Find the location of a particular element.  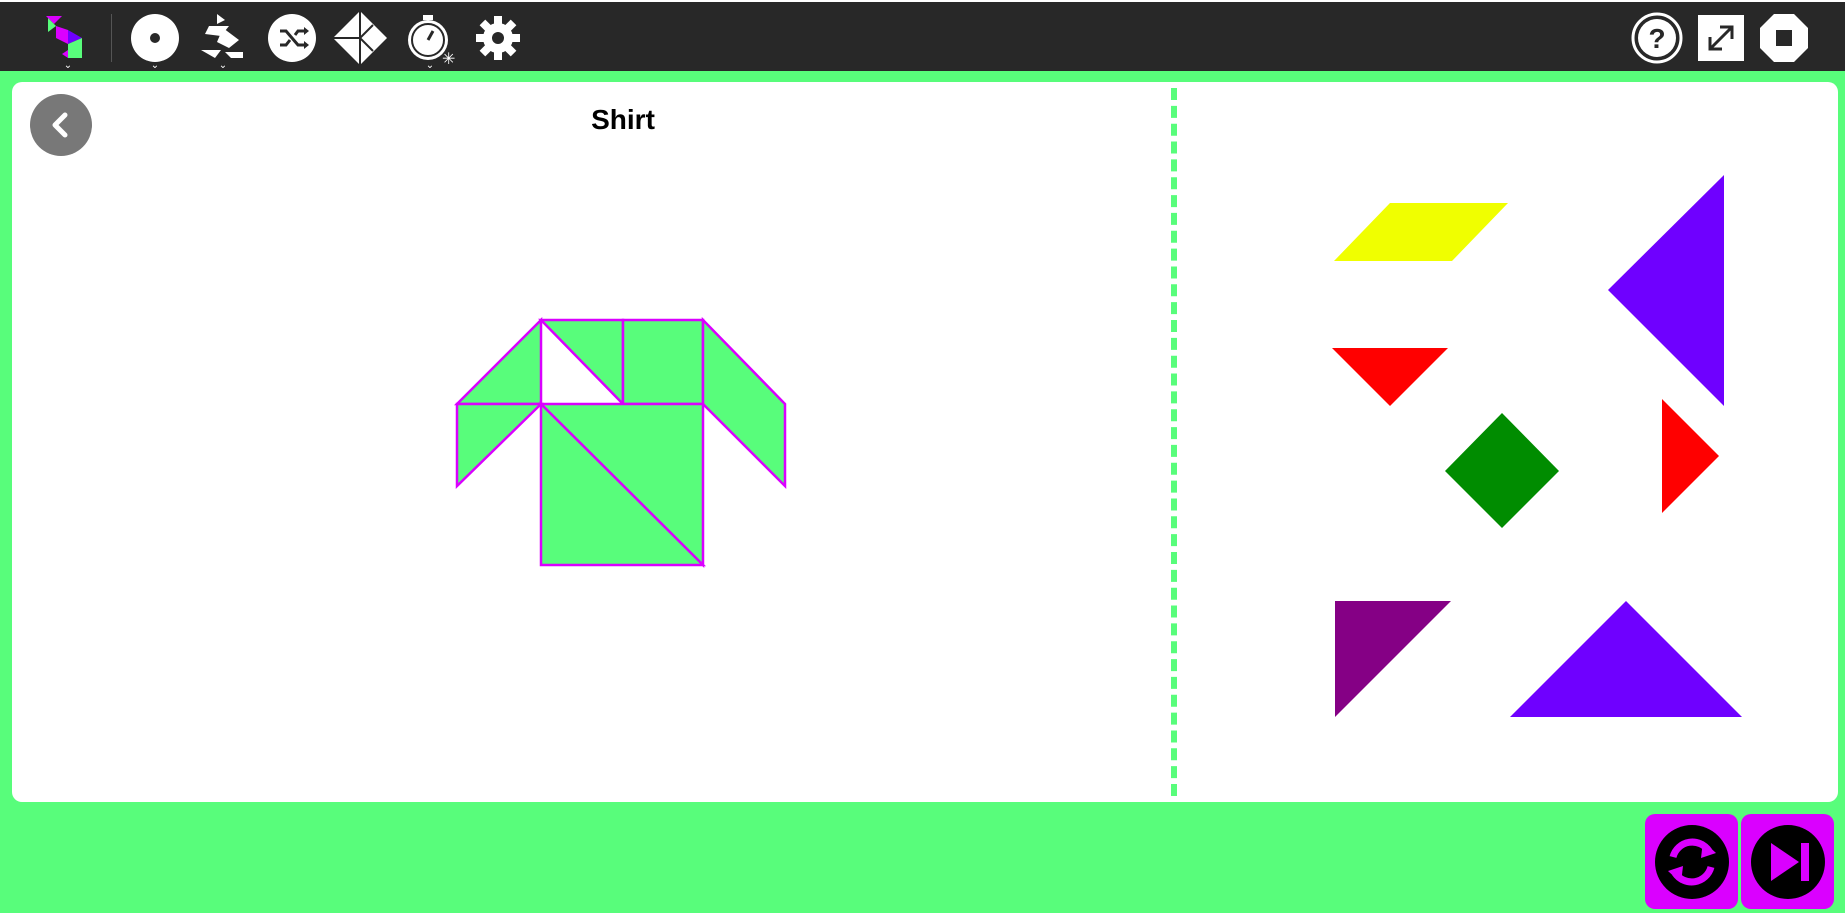

help-icon: ? is located at coordinates (1657, 38).